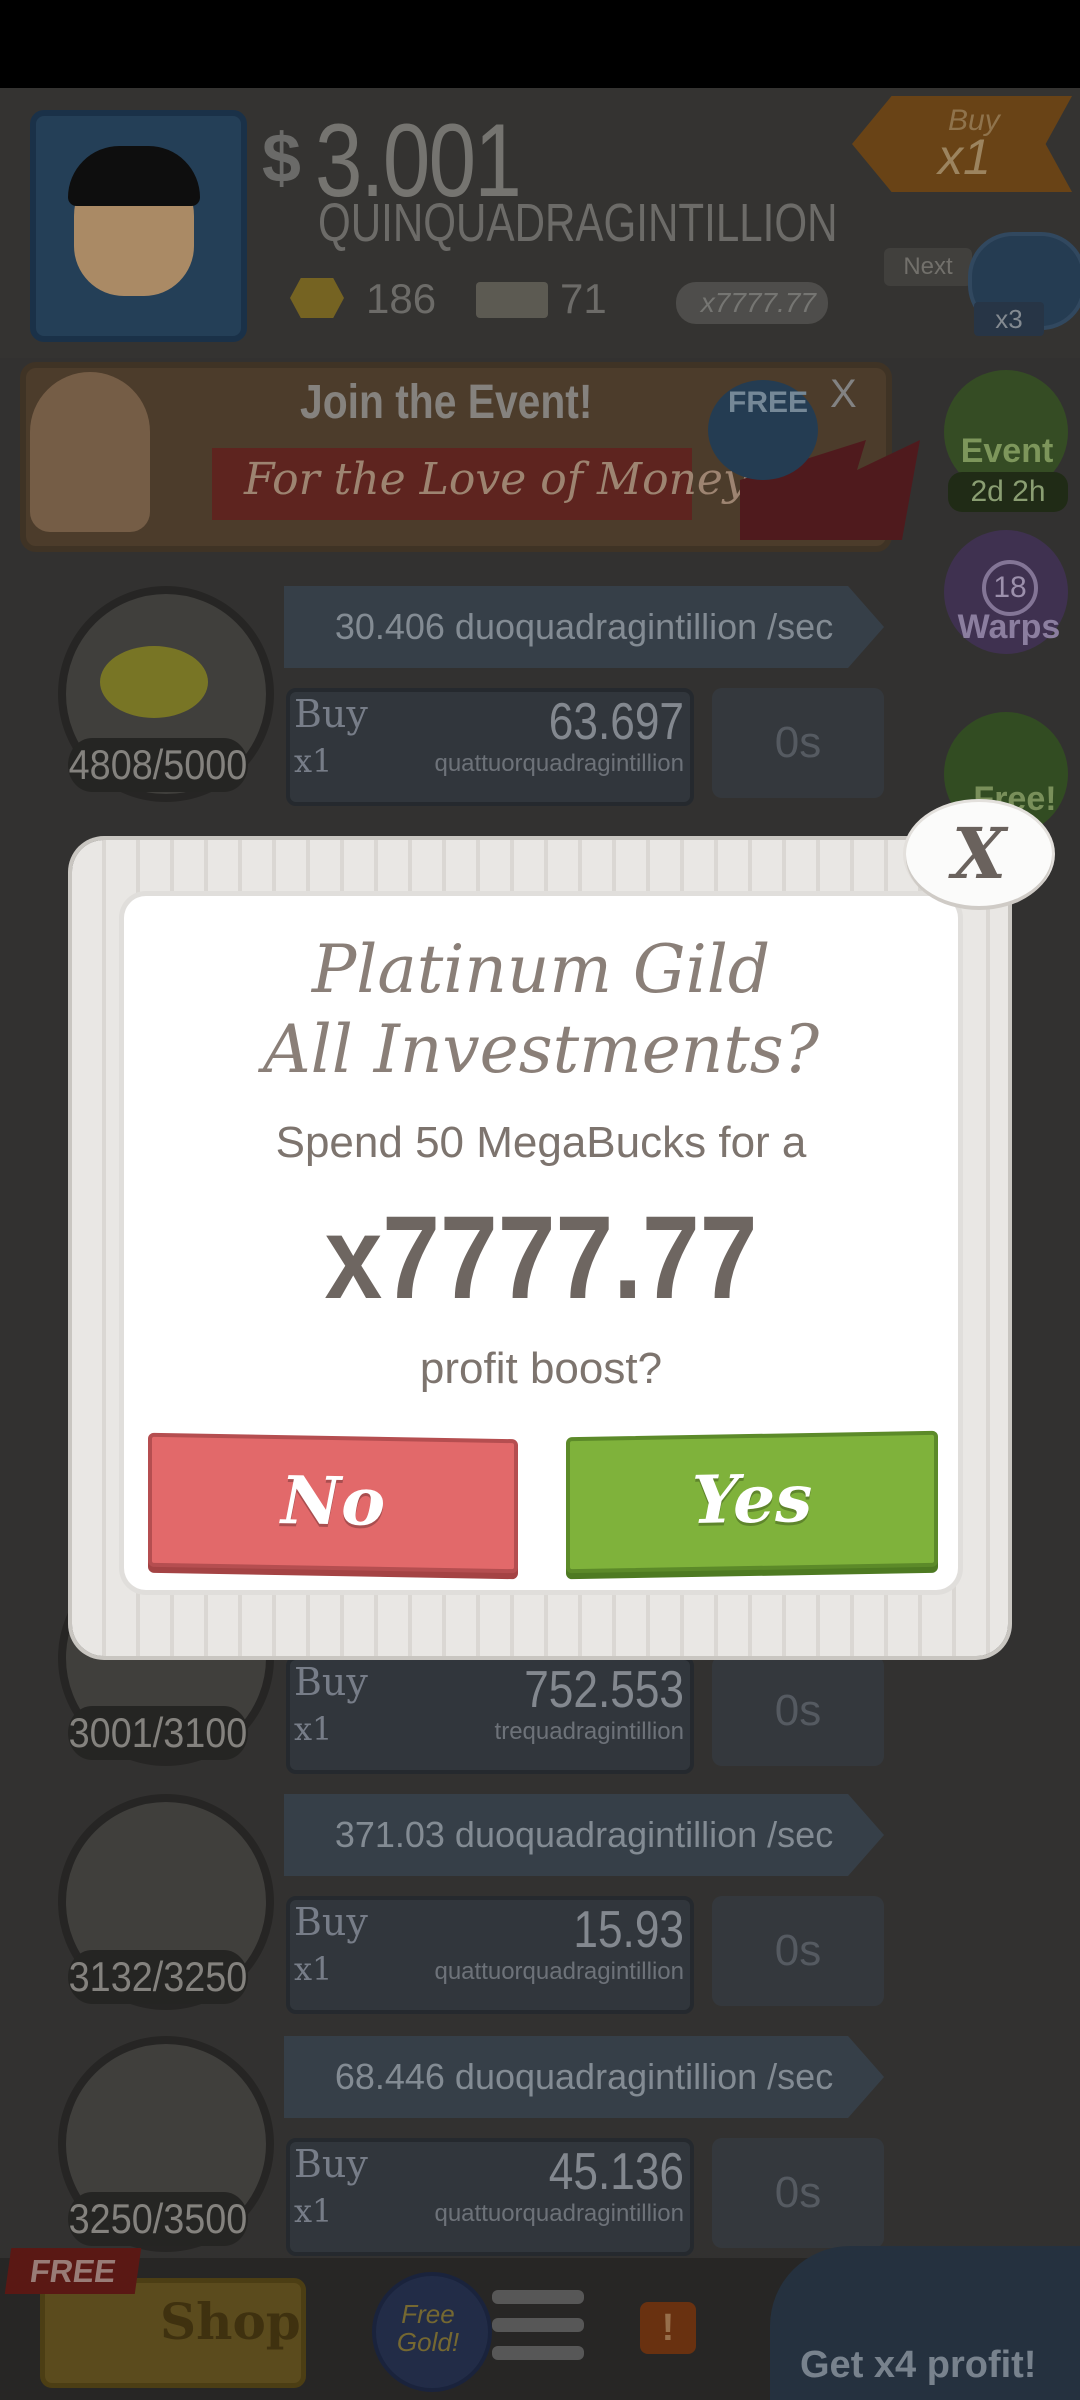 This screenshot has height=2400, width=1080. Describe the element at coordinates (589, 1731) in the screenshot. I see `buy-unit: trequadragintillion` at that location.